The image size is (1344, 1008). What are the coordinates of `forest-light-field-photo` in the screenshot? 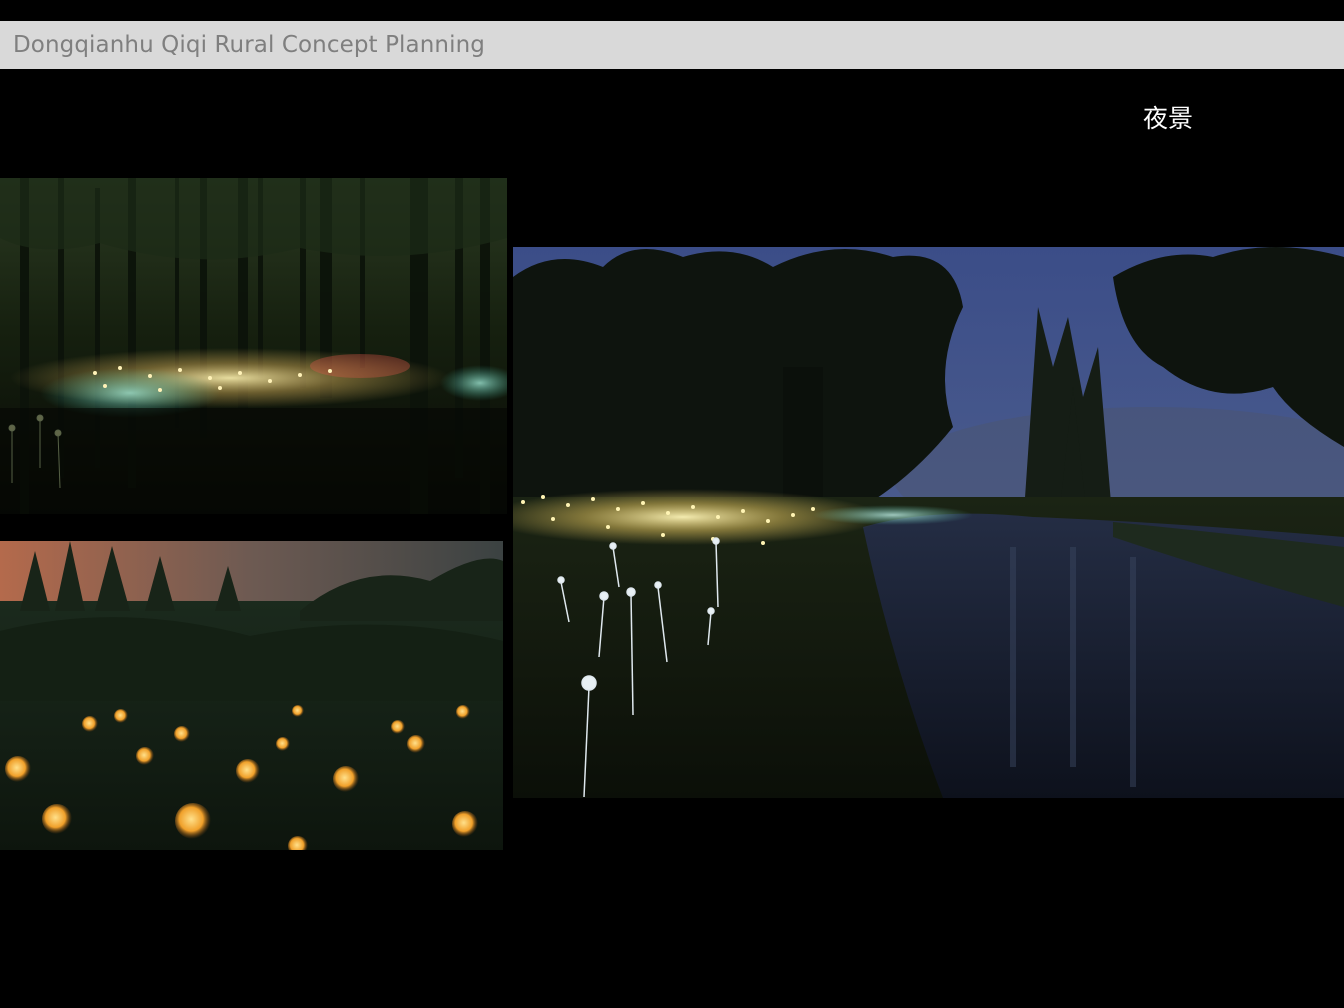 It's located at (253, 346).